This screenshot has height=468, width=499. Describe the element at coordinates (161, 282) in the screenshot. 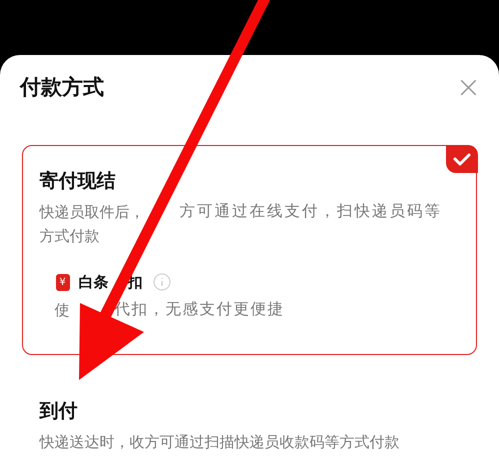

I see `info-icon` at that location.